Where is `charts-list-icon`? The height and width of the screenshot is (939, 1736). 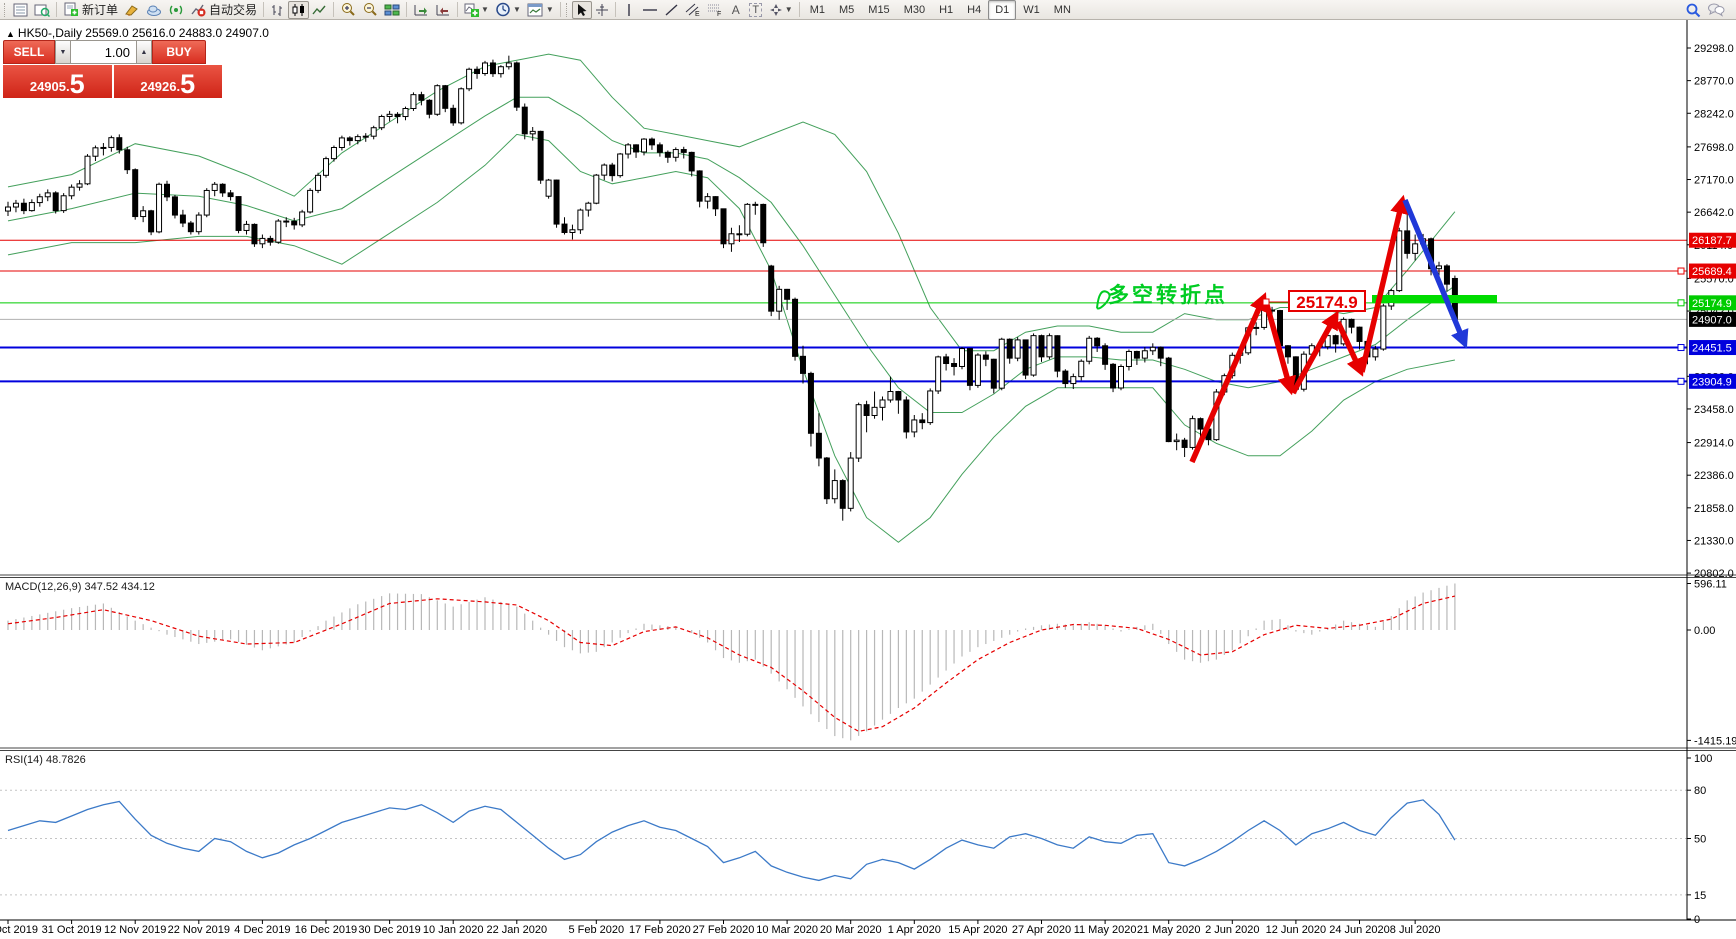 charts-list-icon is located at coordinates (20, 10).